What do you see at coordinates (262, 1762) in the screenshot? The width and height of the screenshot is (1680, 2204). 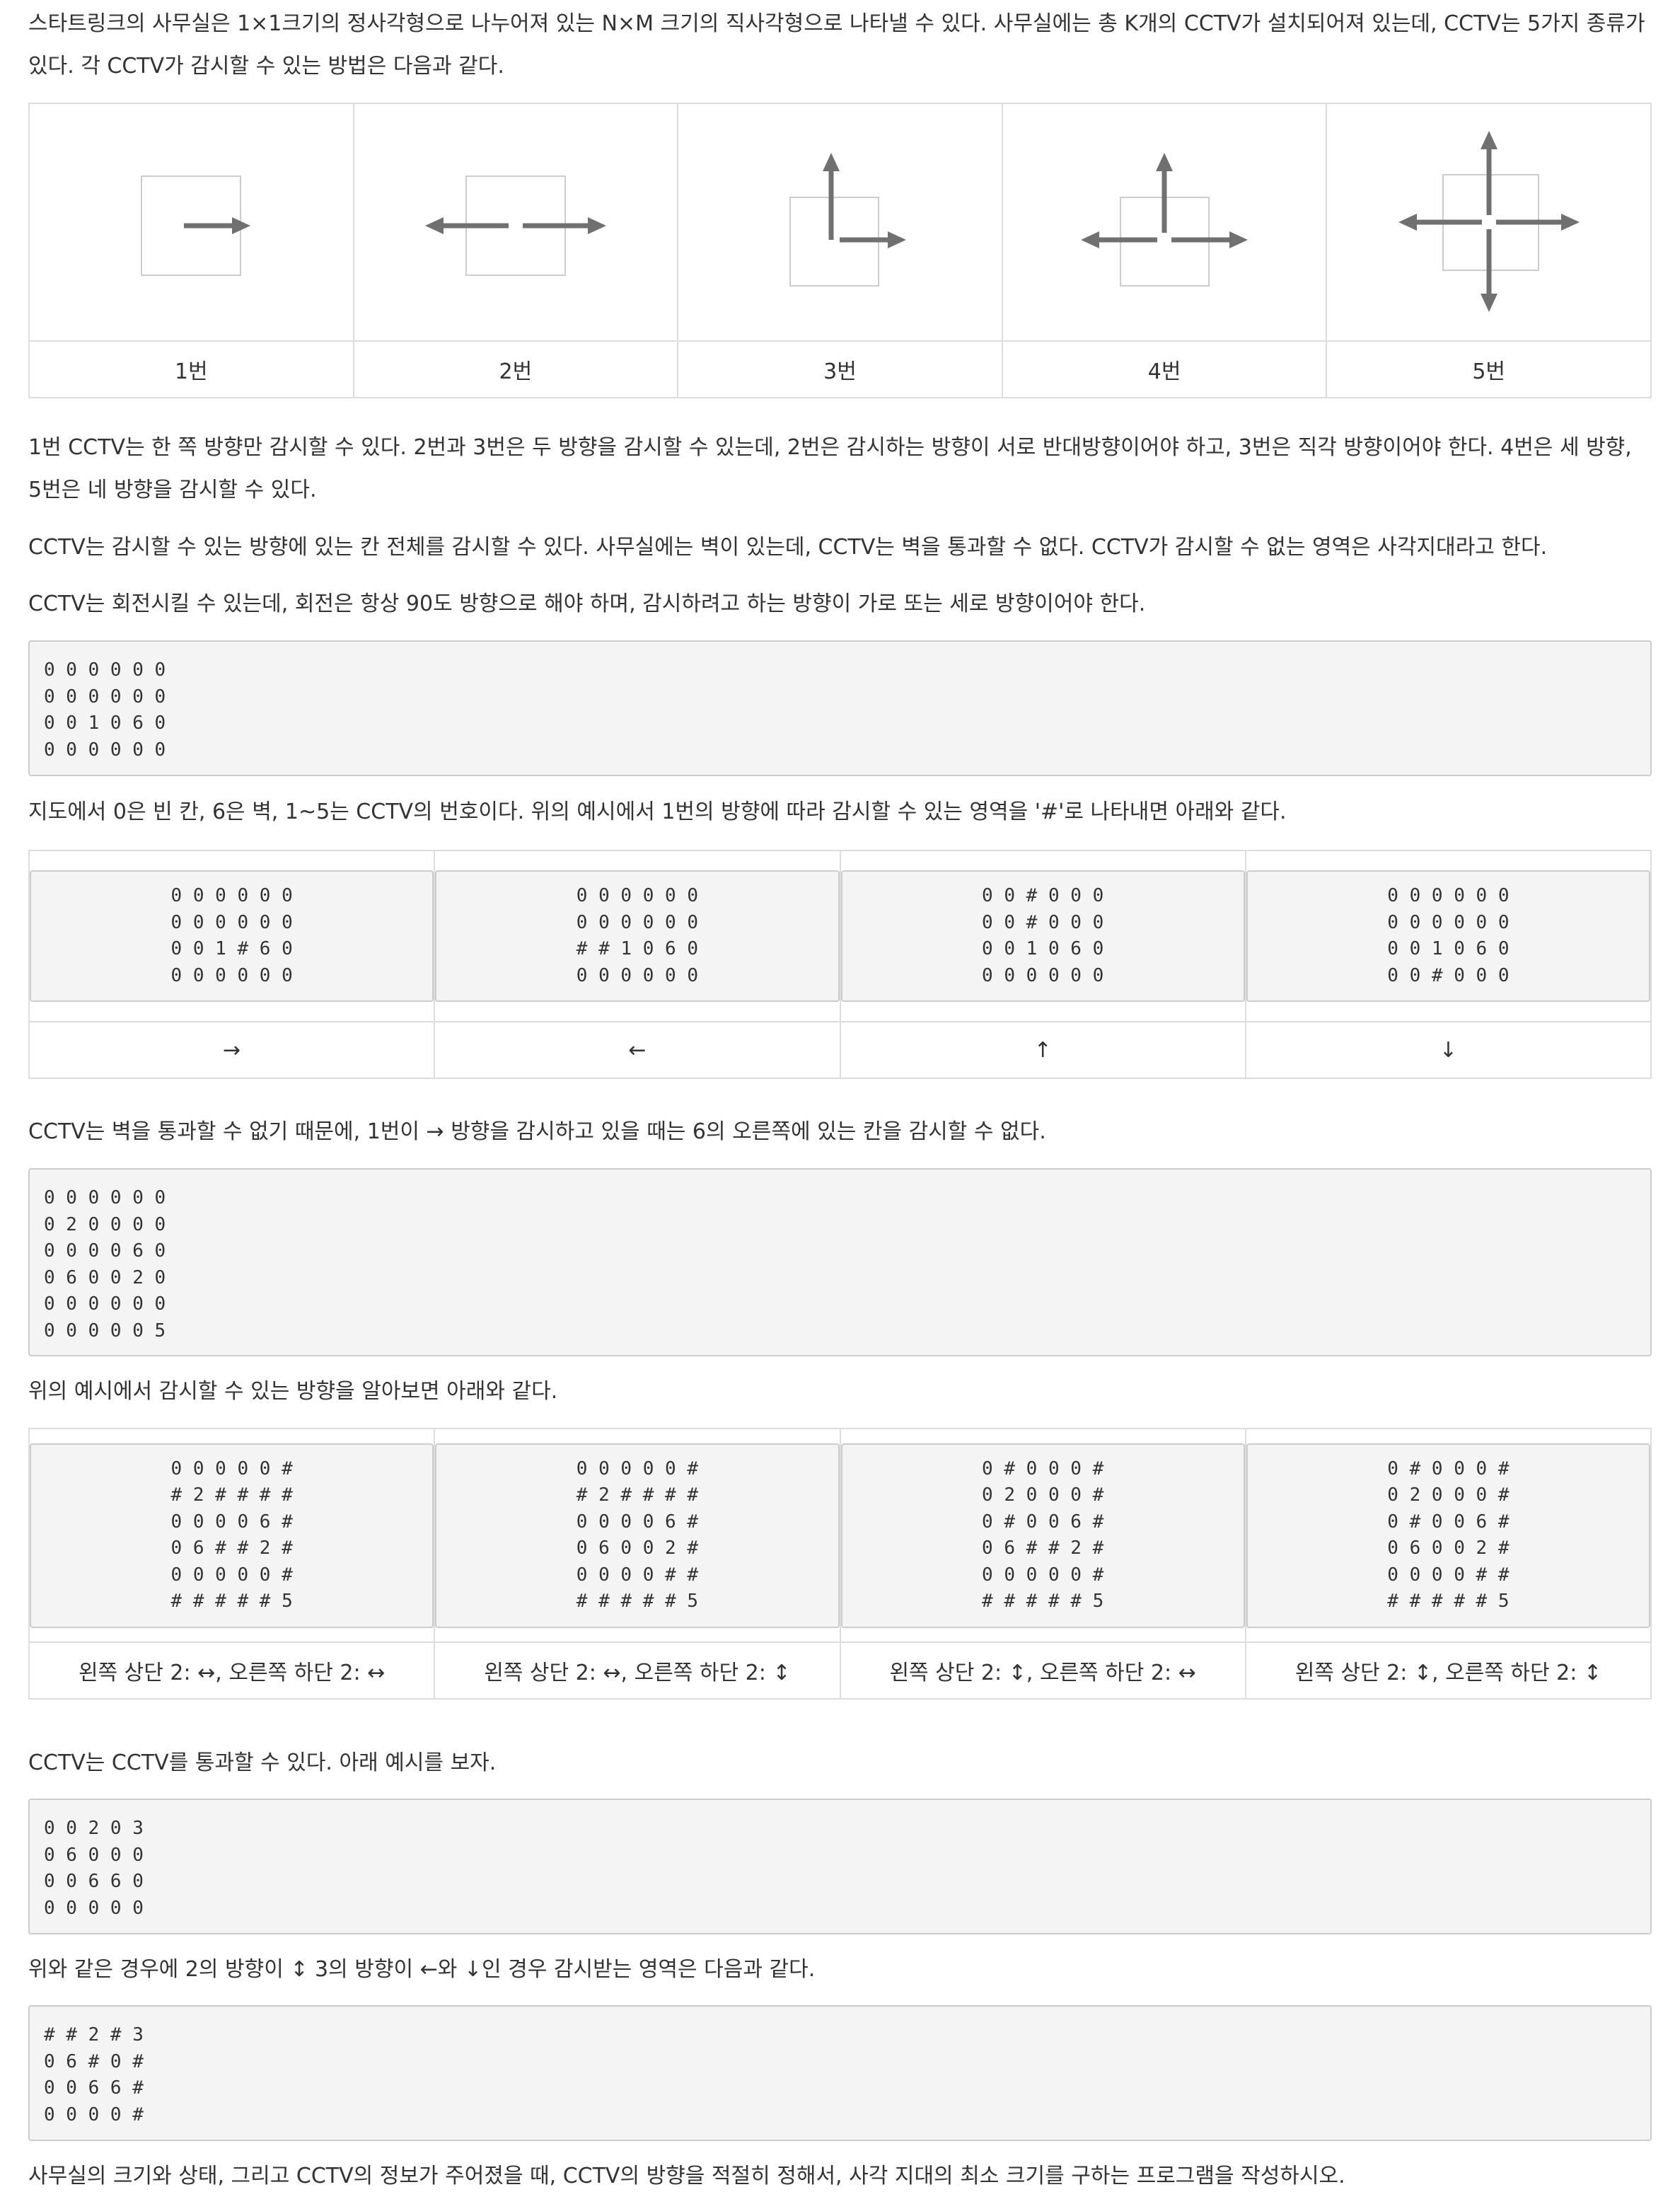 I see `pass-cctv-paragraph: CCTV는 CCTV를 통과할 수 있다. 아래 예시를 보자.` at bounding box center [262, 1762].